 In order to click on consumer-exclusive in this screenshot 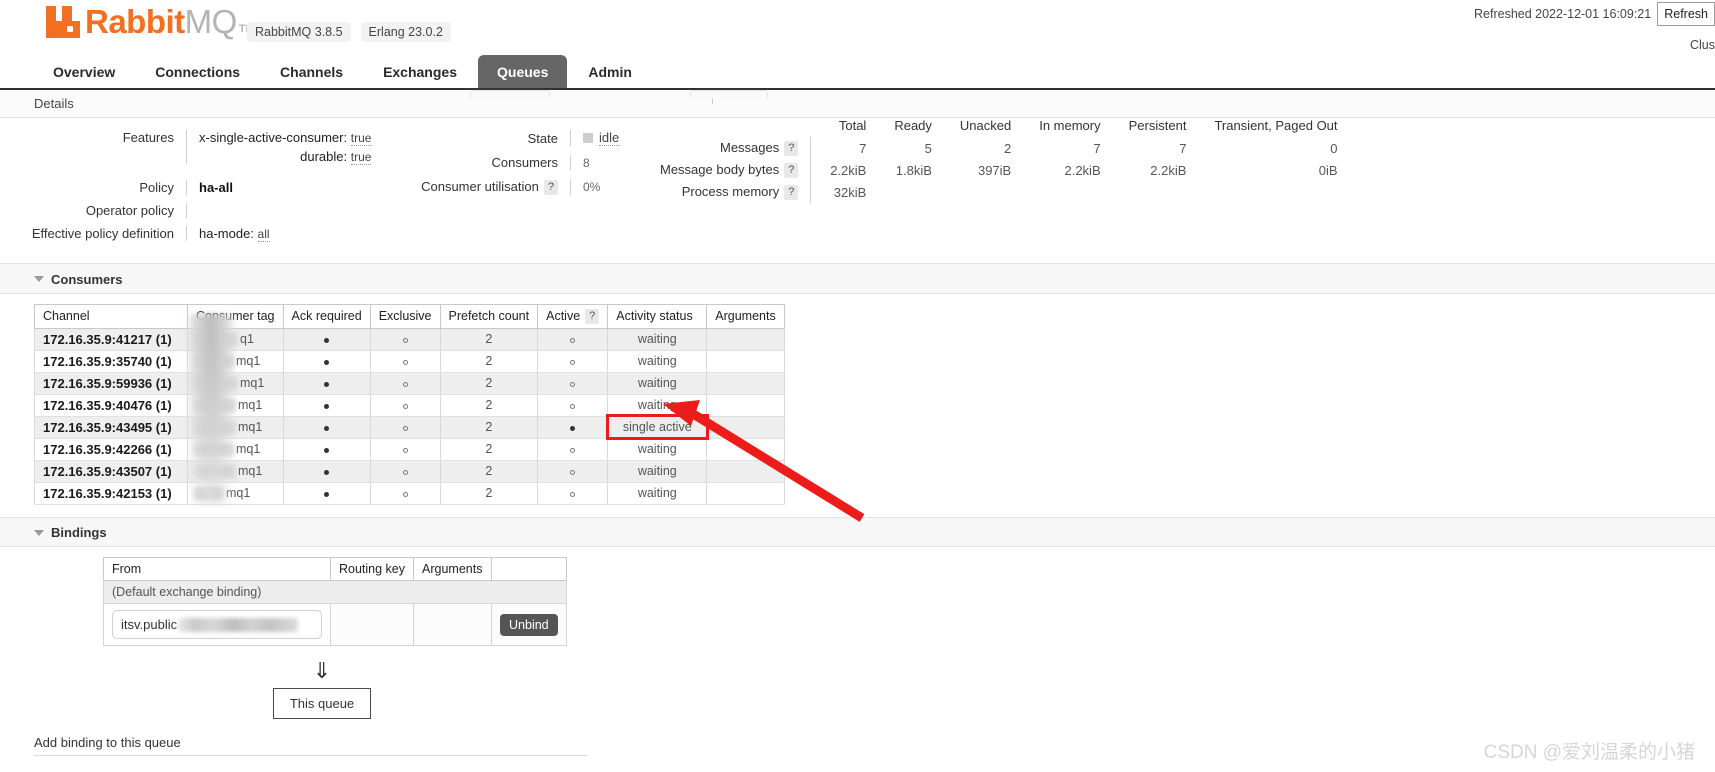, I will do `click(405, 427)`.